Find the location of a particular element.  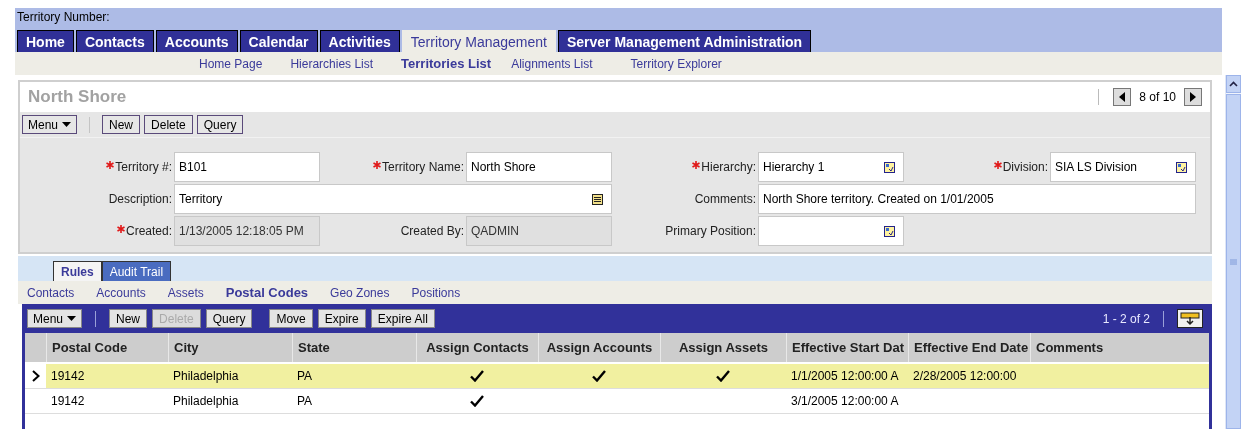

field-label: Territory #: is located at coordinates (143, 167).